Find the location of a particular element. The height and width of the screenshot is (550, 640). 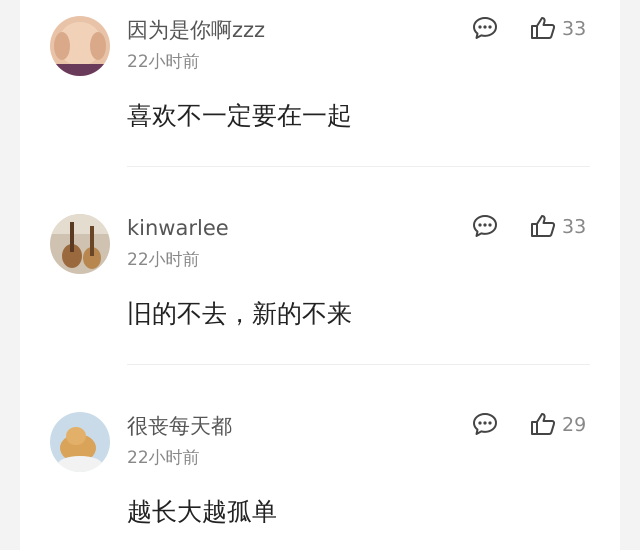

like-count: 29 is located at coordinates (575, 425).